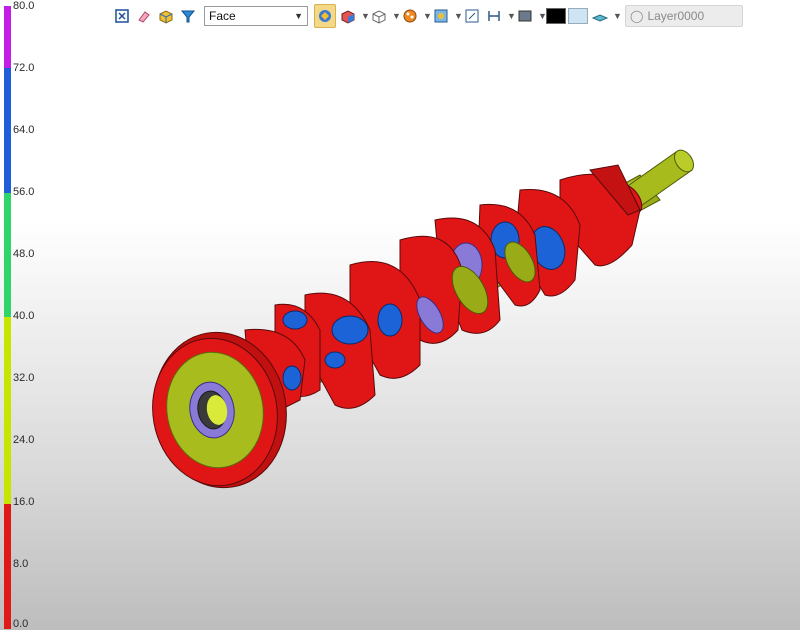  Describe the element at coordinates (188, 16) in the screenshot. I see `filter-icon` at that location.